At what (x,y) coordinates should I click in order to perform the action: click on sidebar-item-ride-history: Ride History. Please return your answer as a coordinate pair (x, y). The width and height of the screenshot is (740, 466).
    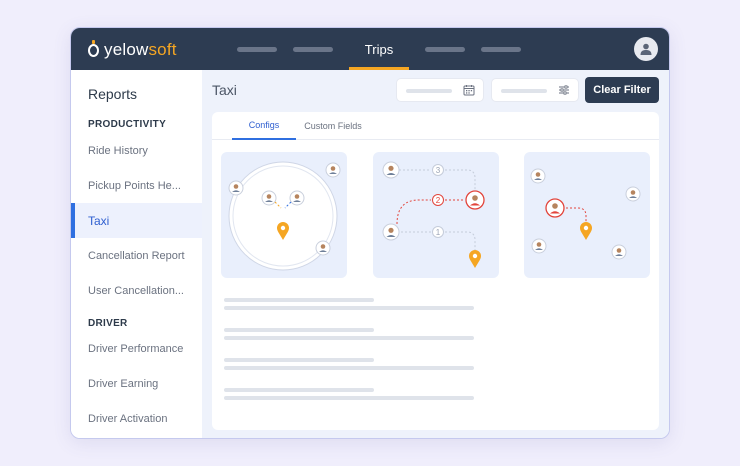
    Looking at the image, I should click on (136, 150).